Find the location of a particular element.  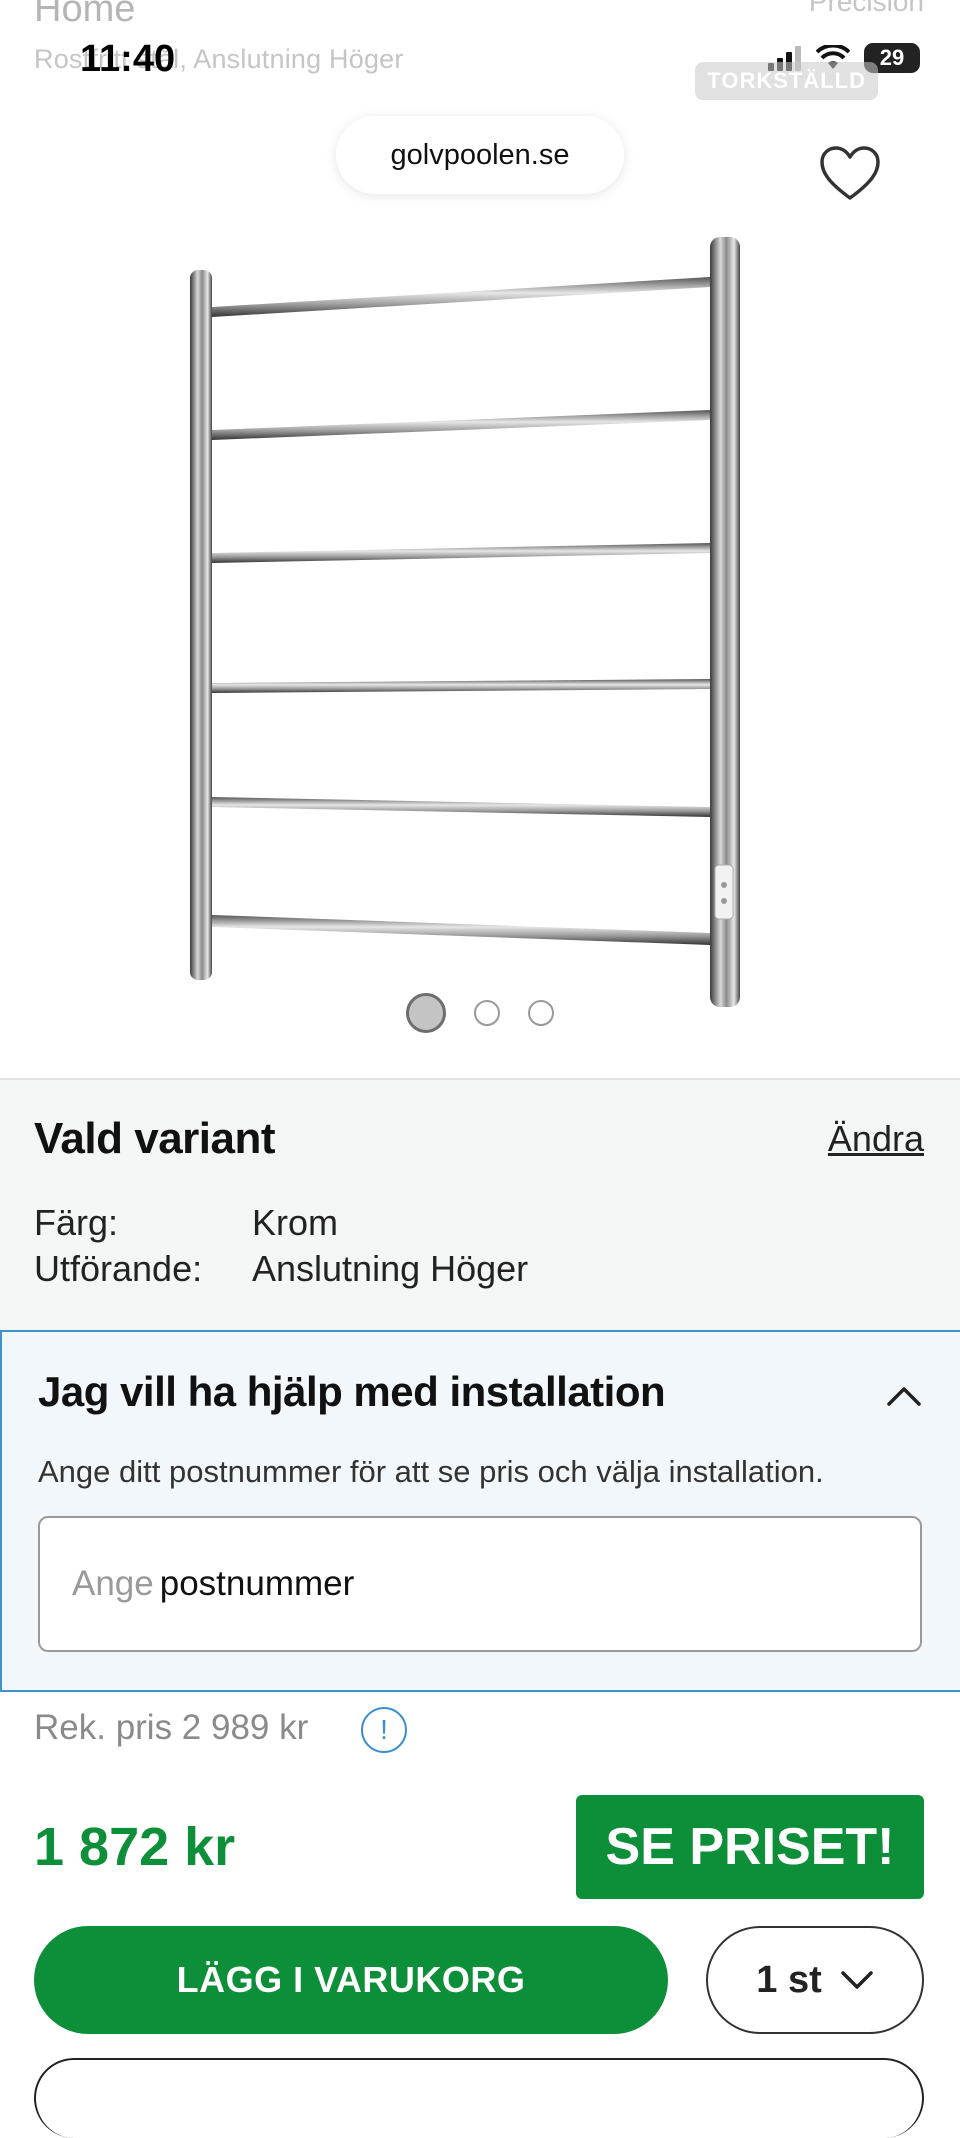

chevron-up-icon is located at coordinates (904, 1396).